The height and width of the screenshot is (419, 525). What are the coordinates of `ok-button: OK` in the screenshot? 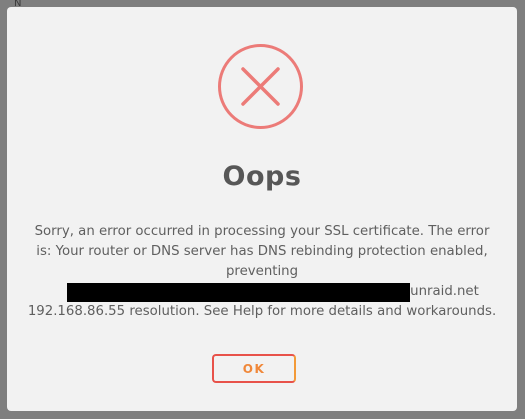 It's located at (254, 368).